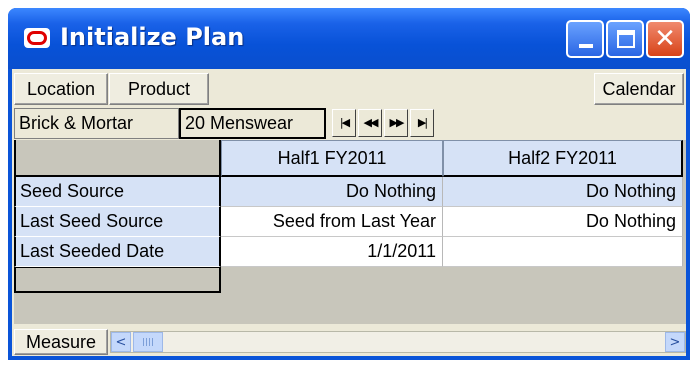 The width and height of the screenshot is (698, 370). I want to click on grip-icon, so click(148, 342).